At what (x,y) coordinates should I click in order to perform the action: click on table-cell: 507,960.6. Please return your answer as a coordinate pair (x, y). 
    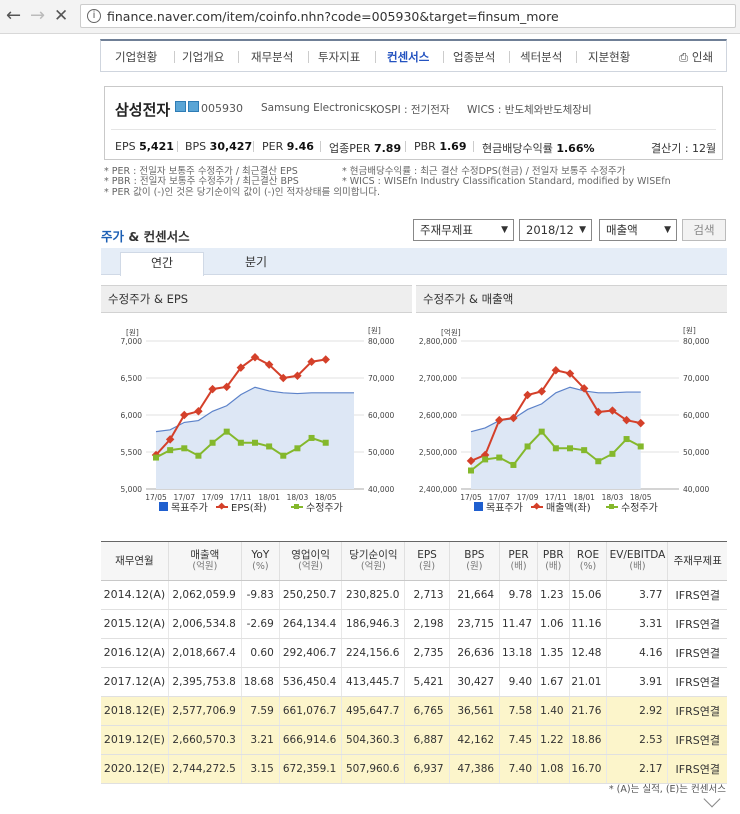
    Looking at the image, I should click on (373, 769).